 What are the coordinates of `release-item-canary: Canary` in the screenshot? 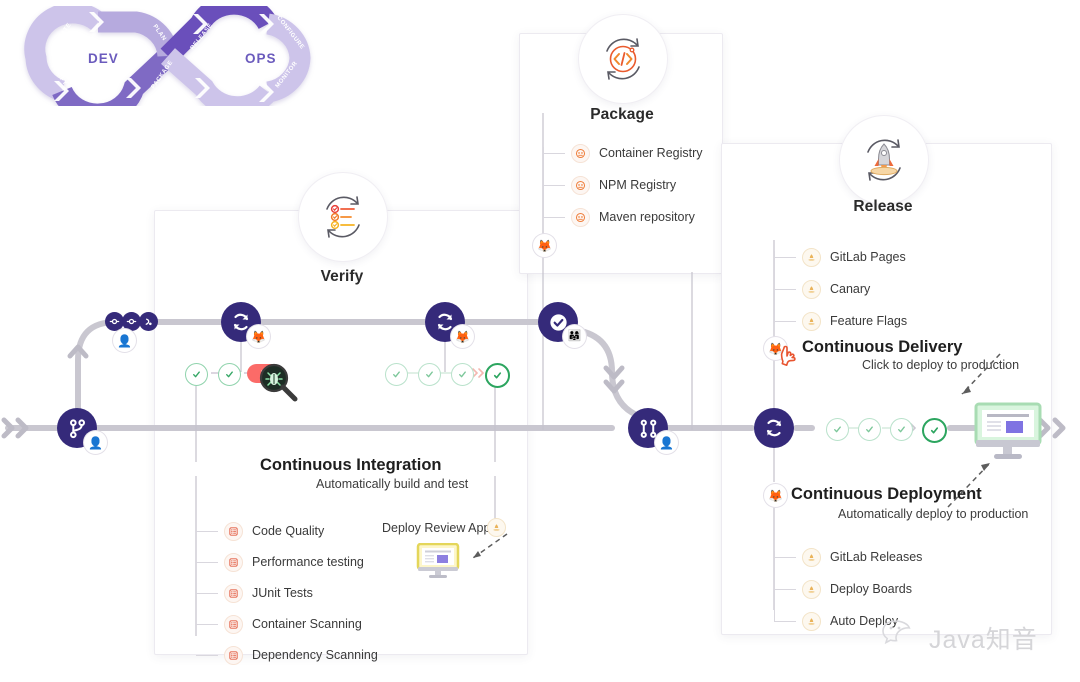 It's located at (840, 289).